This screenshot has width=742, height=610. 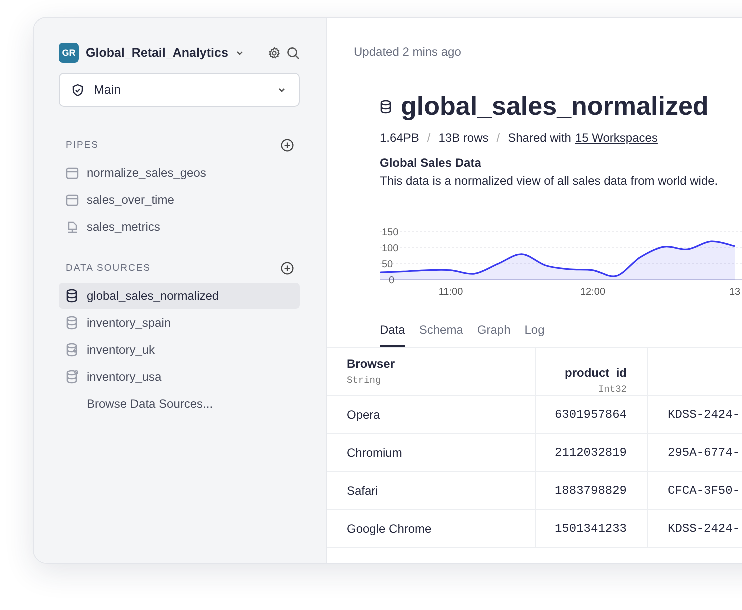 I want to click on column-type: String, so click(x=364, y=380).